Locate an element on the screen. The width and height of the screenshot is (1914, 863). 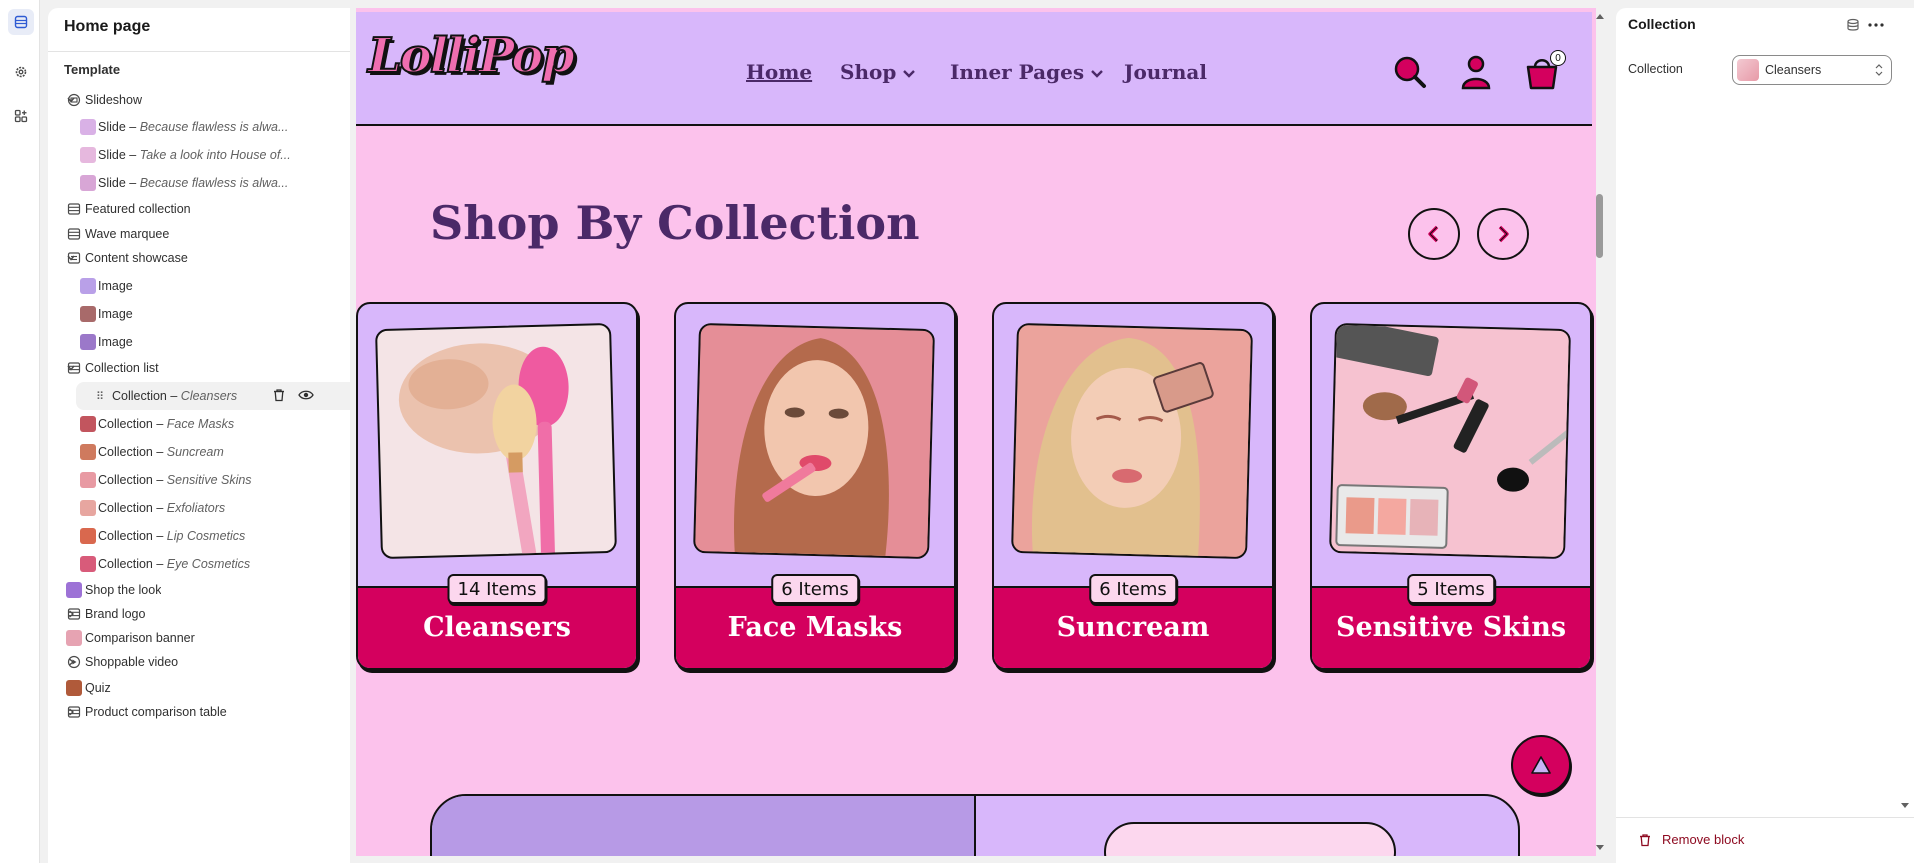
tree-product-comparison-table: Product comparison table is located at coordinates (193, 712).